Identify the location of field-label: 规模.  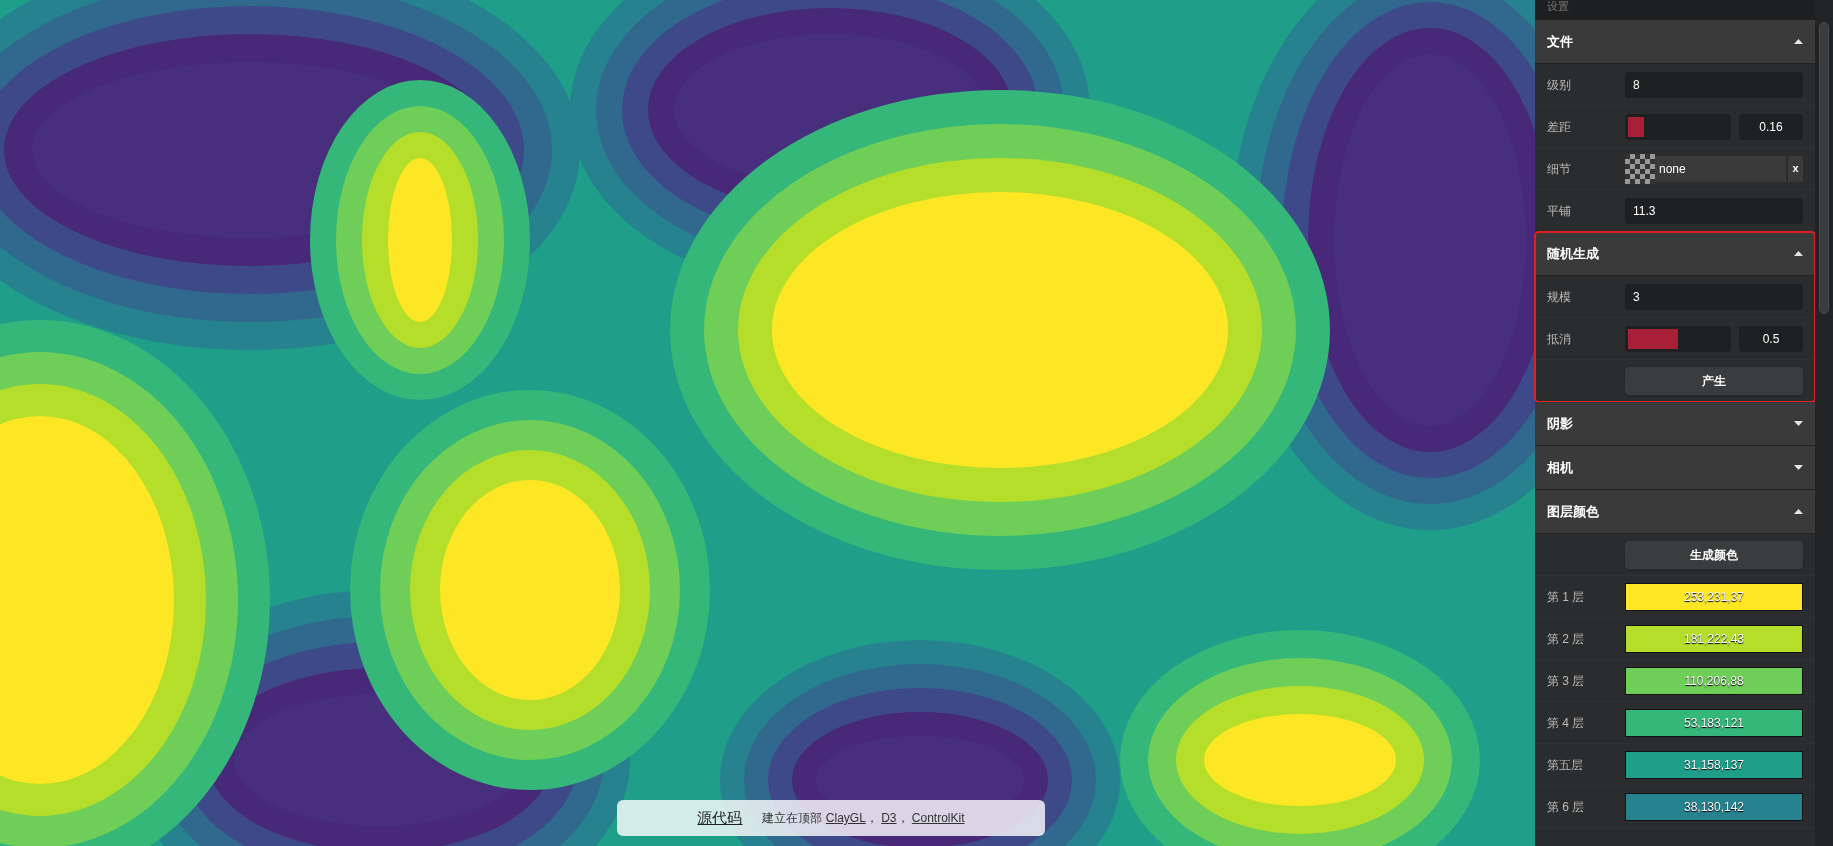
(1559, 297).